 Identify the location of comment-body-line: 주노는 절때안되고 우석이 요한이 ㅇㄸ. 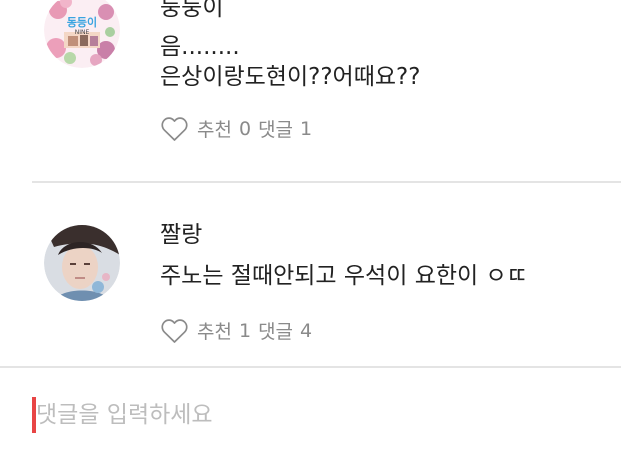
(344, 276).